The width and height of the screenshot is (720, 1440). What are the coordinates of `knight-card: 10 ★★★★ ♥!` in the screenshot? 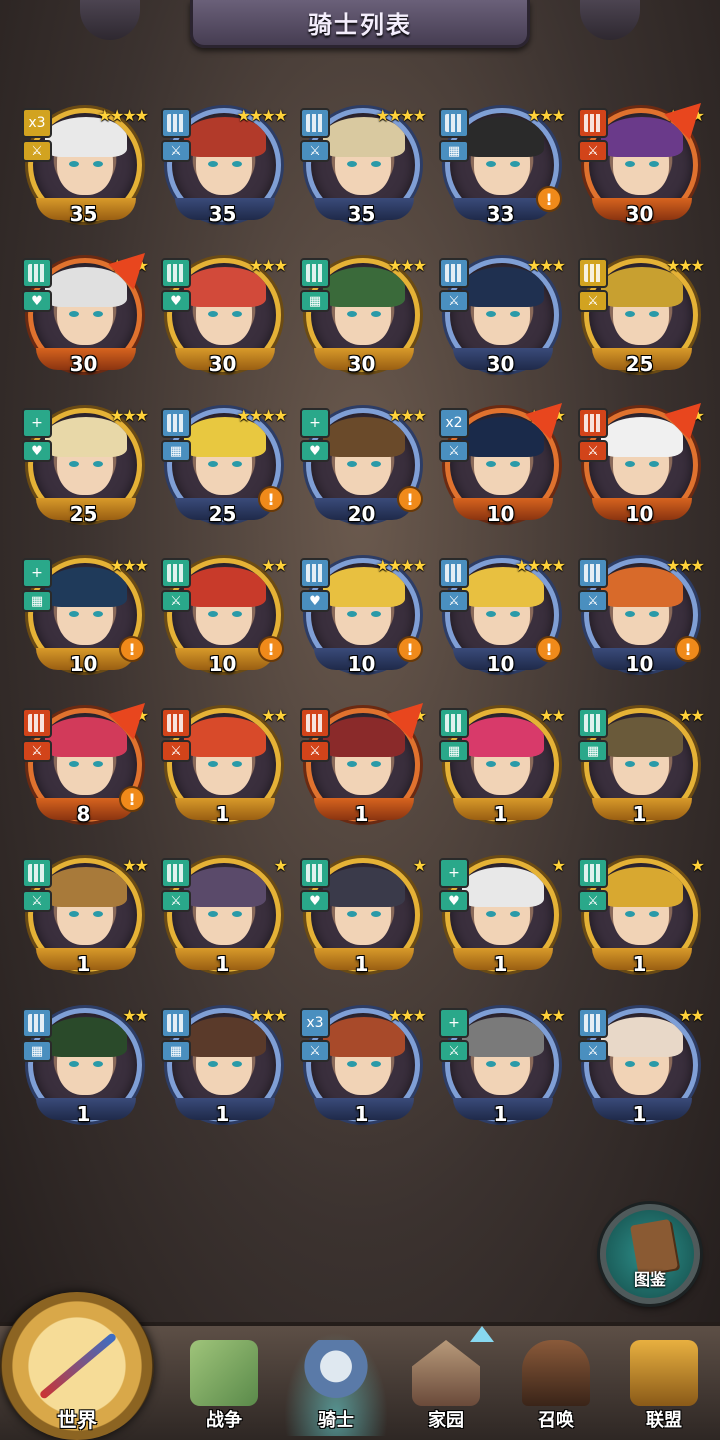 It's located at (361, 627).